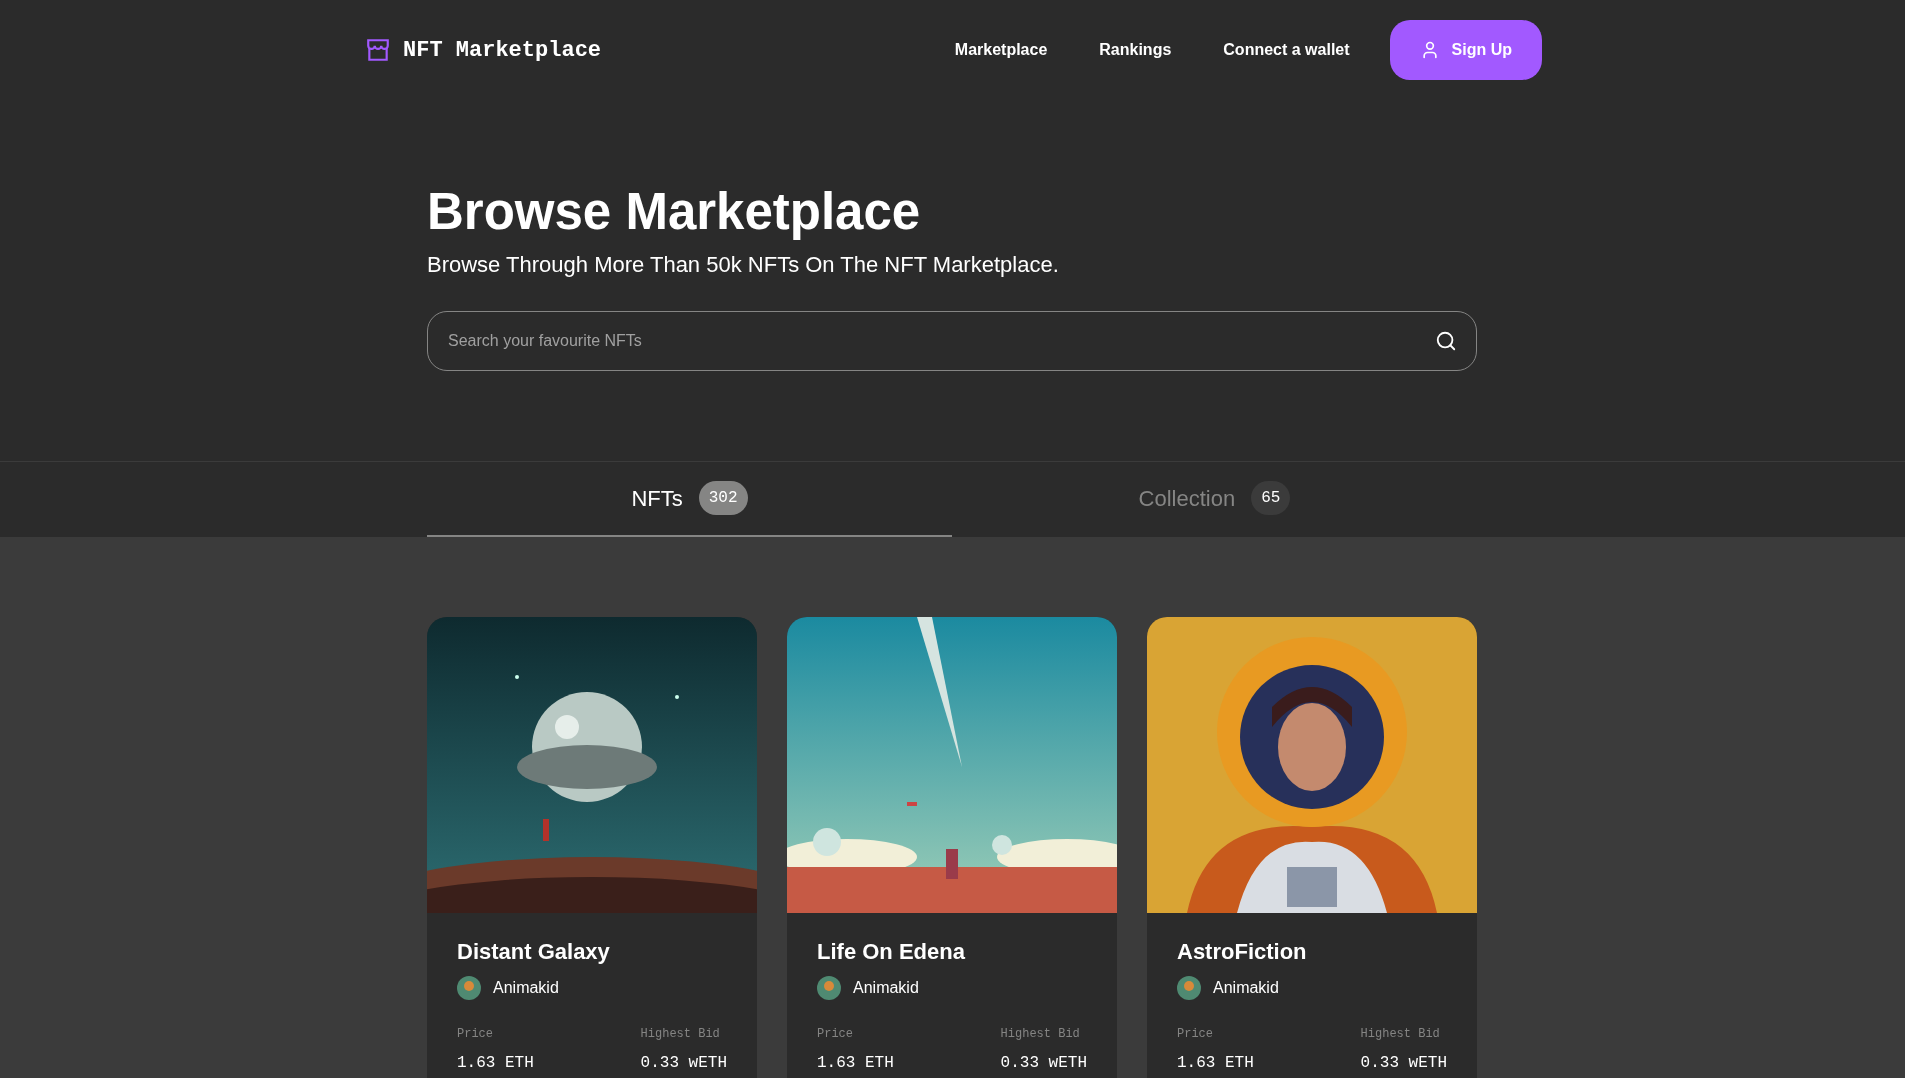 Image resolution: width=1905 pixels, height=1078 pixels. Describe the element at coordinates (1242, 951) in the screenshot. I see `nft-title: AstroFiction` at that location.